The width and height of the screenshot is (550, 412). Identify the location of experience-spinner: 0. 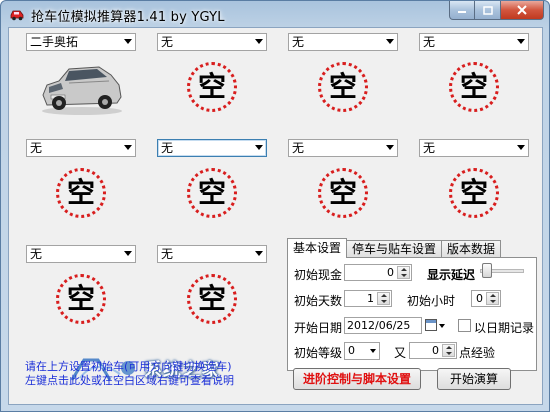
(433, 350).